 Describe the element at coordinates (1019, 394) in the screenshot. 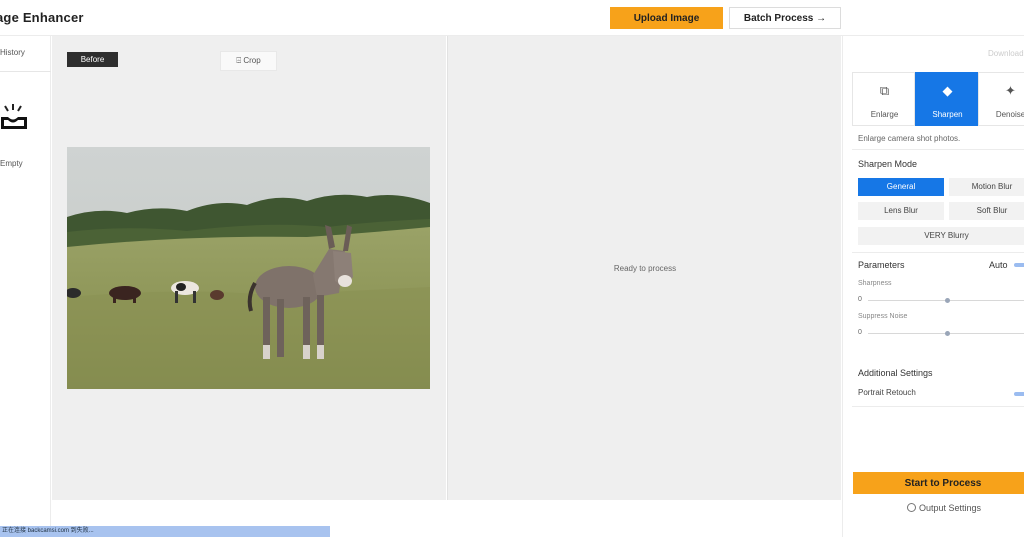

I see `portrait-retouch-toggle` at that location.